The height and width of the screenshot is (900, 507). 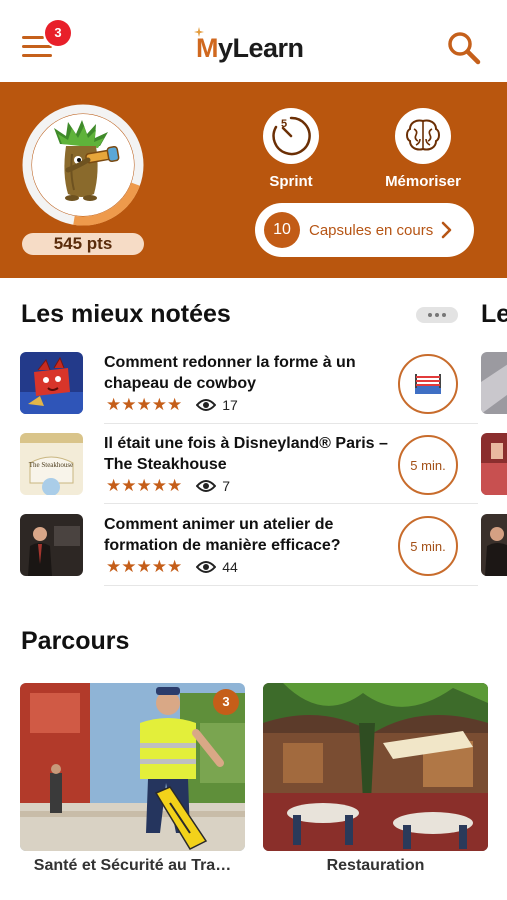 I want to click on app-logo: MyLearn, so click(x=249, y=46).